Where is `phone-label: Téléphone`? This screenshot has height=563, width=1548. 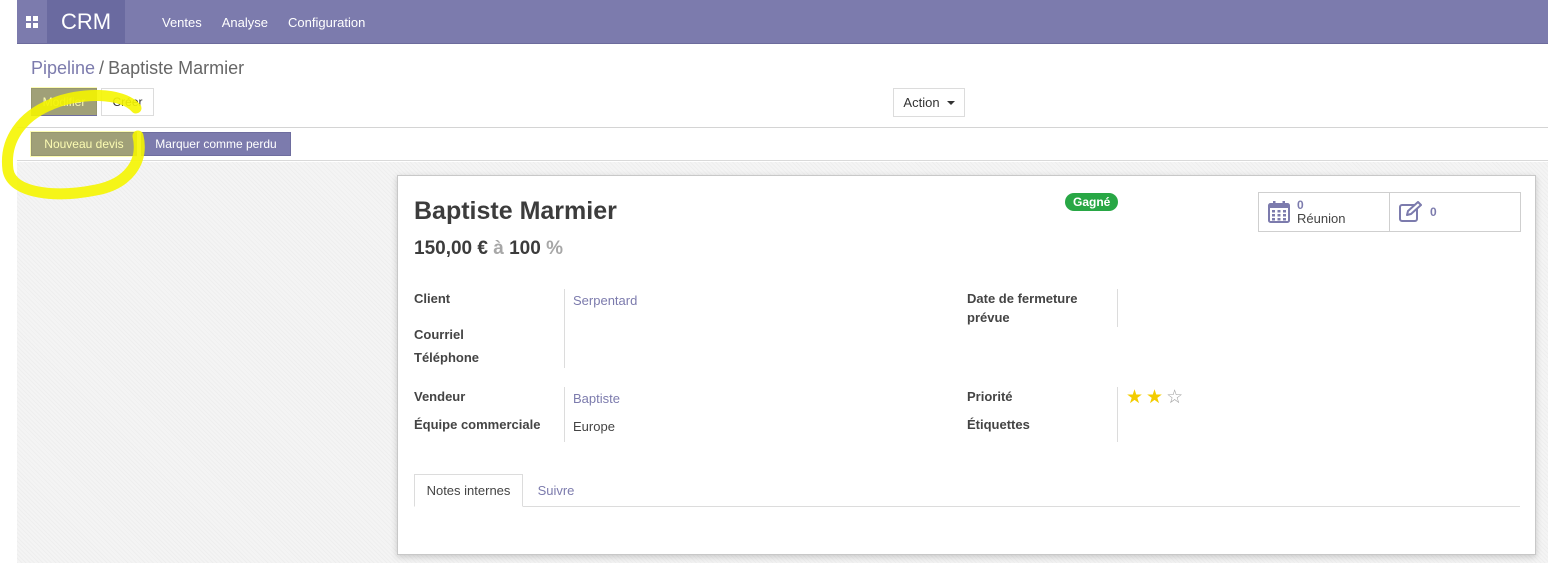 phone-label: Téléphone is located at coordinates (447, 357).